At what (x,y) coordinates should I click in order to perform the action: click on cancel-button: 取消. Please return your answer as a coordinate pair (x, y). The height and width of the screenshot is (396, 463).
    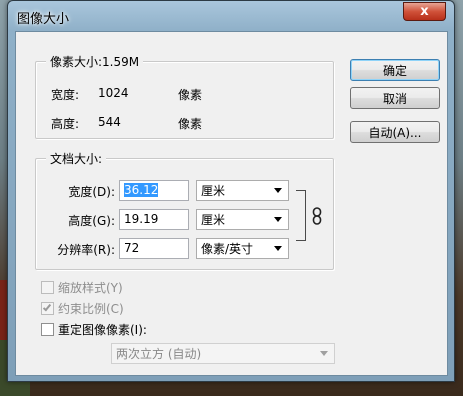
    Looking at the image, I should click on (395, 98).